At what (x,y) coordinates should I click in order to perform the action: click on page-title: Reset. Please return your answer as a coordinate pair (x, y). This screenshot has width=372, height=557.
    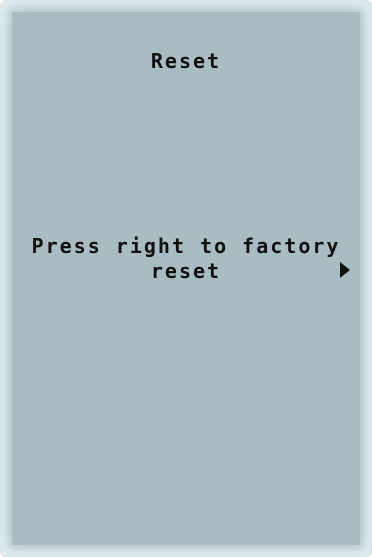
    Looking at the image, I should click on (186, 61).